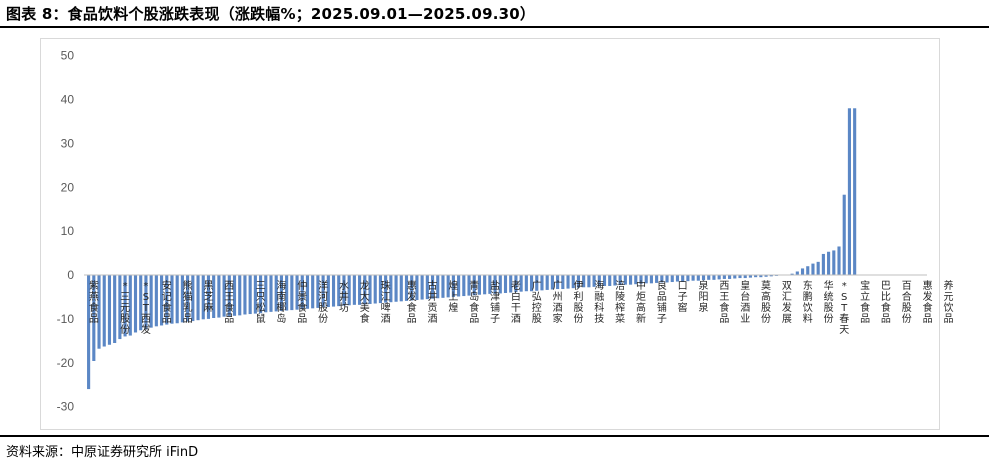 Image resolution: width=989 pixels, height=463 pixels. Describe the element at coordinates (683, 297) in the screenshot. I see `x-category-label: 口子窖` at that location.